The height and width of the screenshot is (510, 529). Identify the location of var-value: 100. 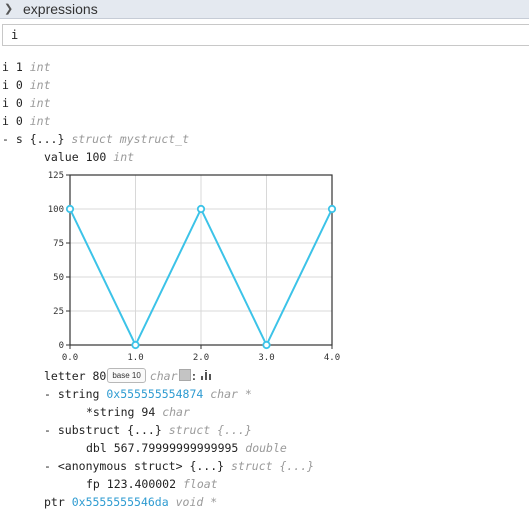
(96, 157).